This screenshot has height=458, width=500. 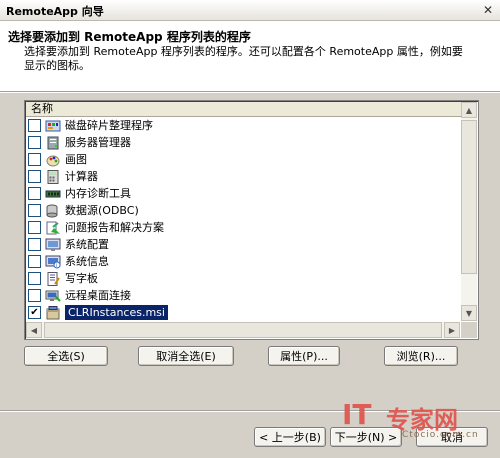 What do you see at coordinates (53, 278) in the screenshot?
I see `wordpad-icon` at bounding box center [53, 278].